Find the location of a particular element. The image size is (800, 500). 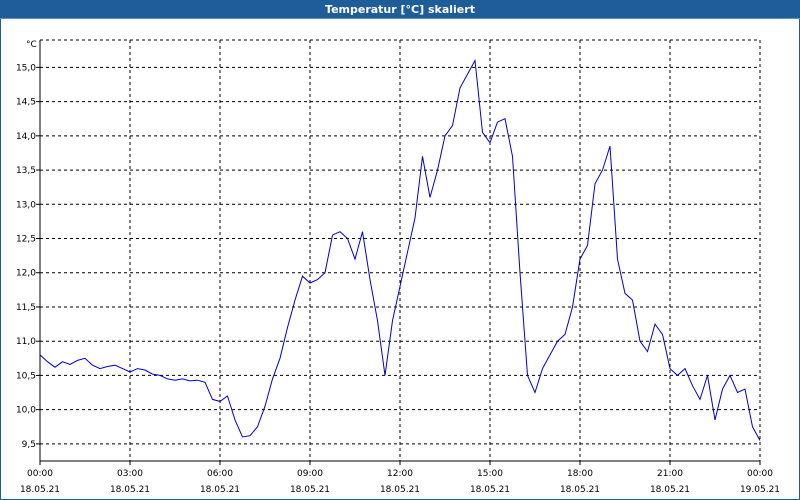

y-axis-unit-label: °C is located at coordinates (31, 45).